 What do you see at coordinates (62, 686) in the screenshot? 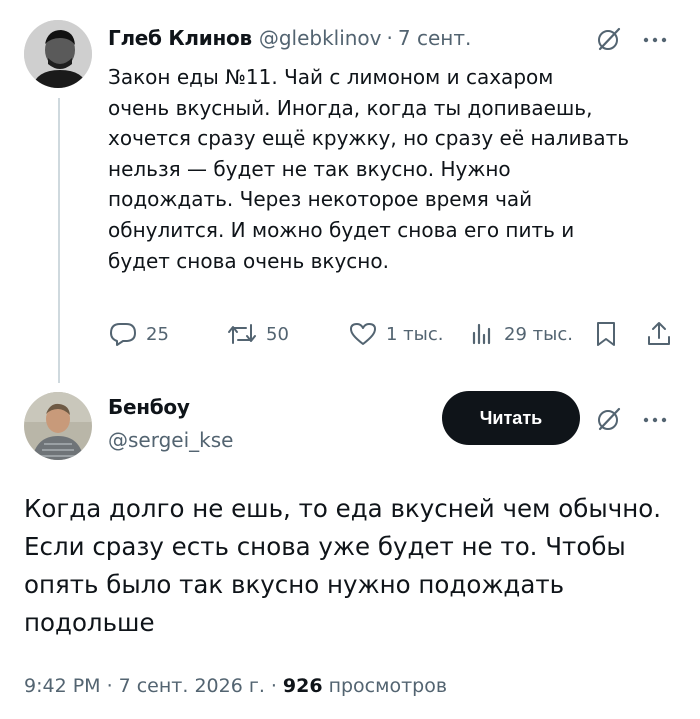
I see `tweet2-time: 9:42 PM` at bounding box center [62, 686].